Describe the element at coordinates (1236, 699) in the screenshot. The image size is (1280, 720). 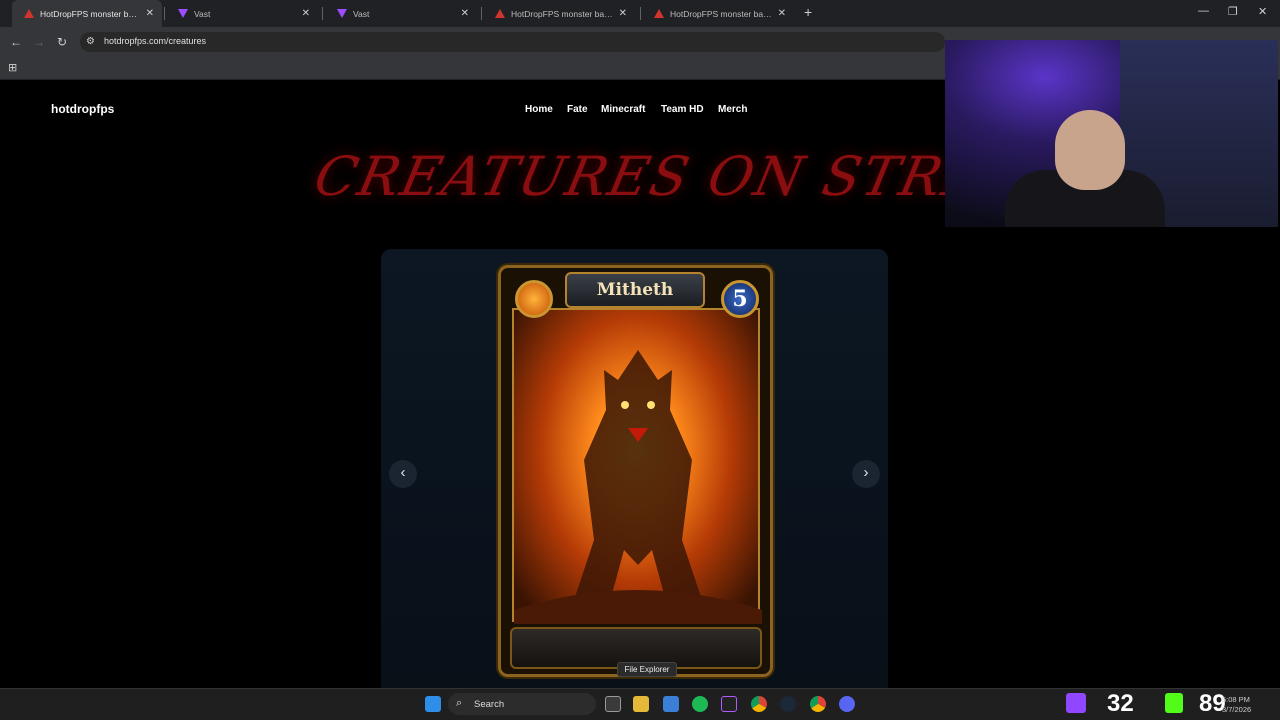
I see `clock-time: 5:08 PM` at that location.